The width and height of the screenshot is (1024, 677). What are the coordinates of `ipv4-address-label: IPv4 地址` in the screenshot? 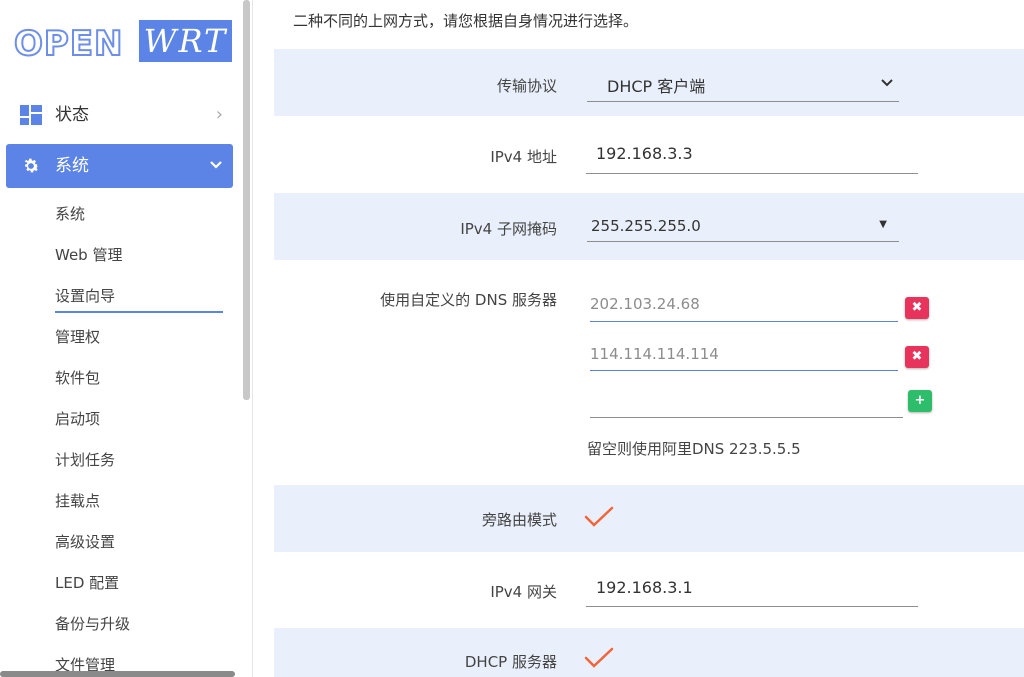 It's located at (523, 157).